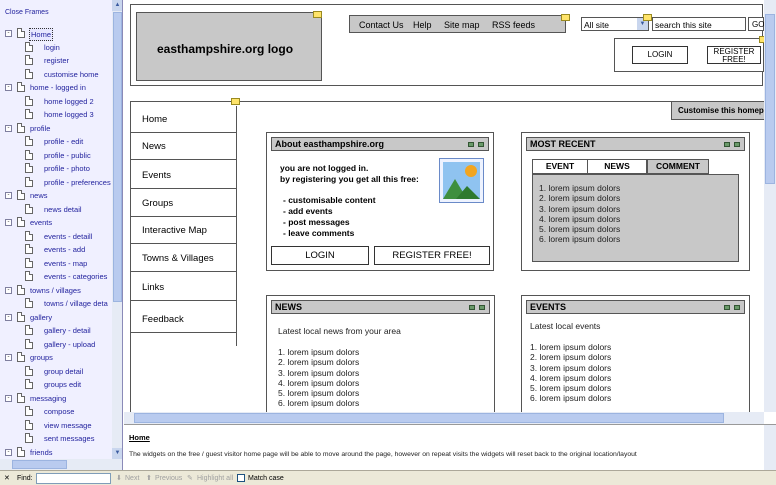  Describe the element at coordinates (756, 24) in the screenshot. I see `go-button: GO` at that location.